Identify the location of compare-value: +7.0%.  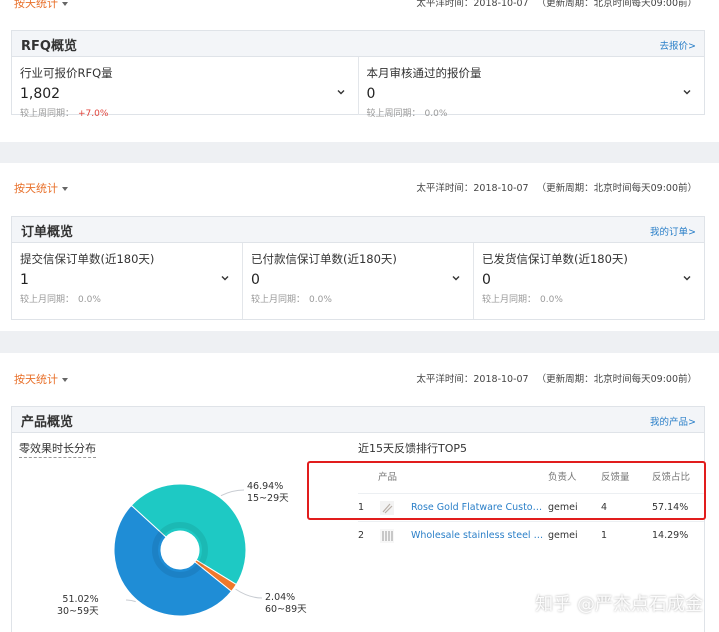
(93, 114).